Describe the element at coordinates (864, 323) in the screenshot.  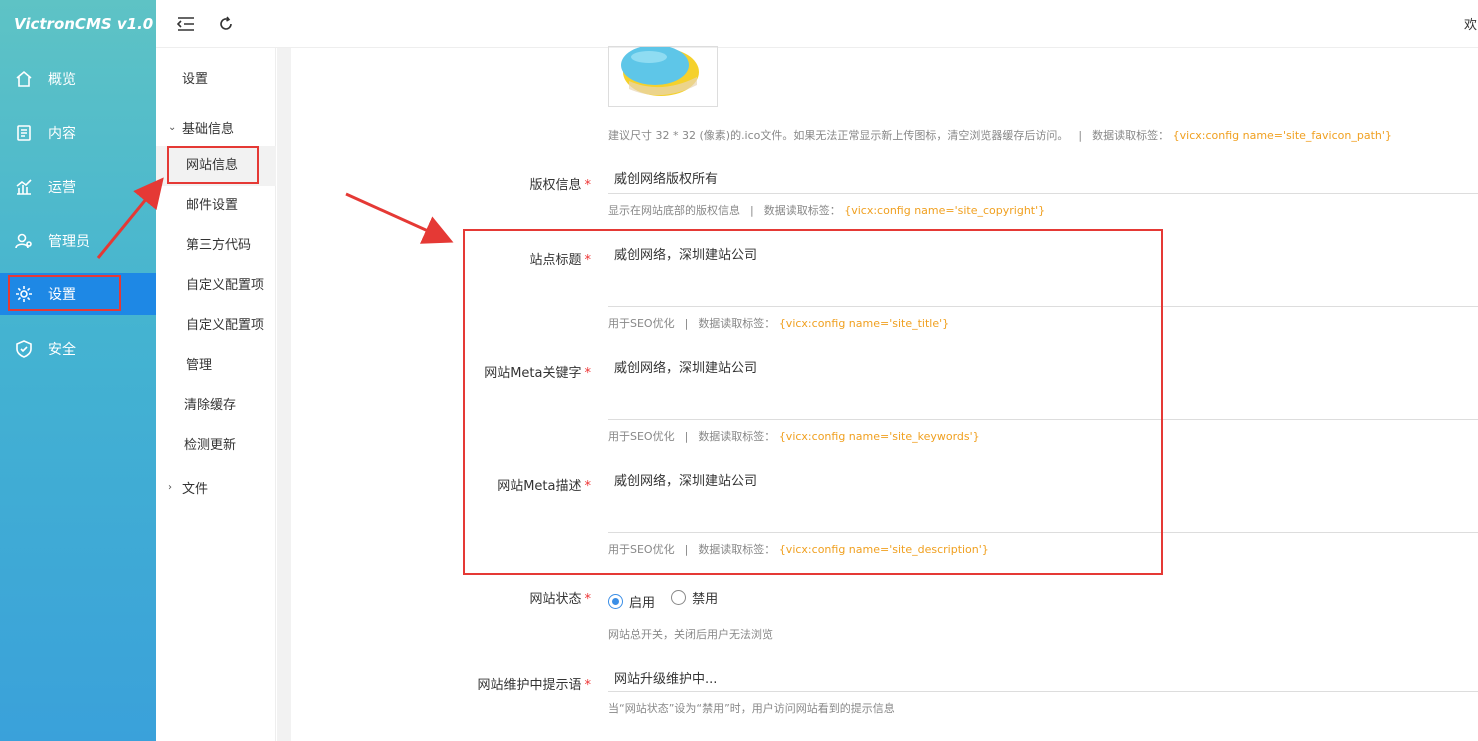
I see `site-title-tag: {vicx:config name='site_title'}` at that location.